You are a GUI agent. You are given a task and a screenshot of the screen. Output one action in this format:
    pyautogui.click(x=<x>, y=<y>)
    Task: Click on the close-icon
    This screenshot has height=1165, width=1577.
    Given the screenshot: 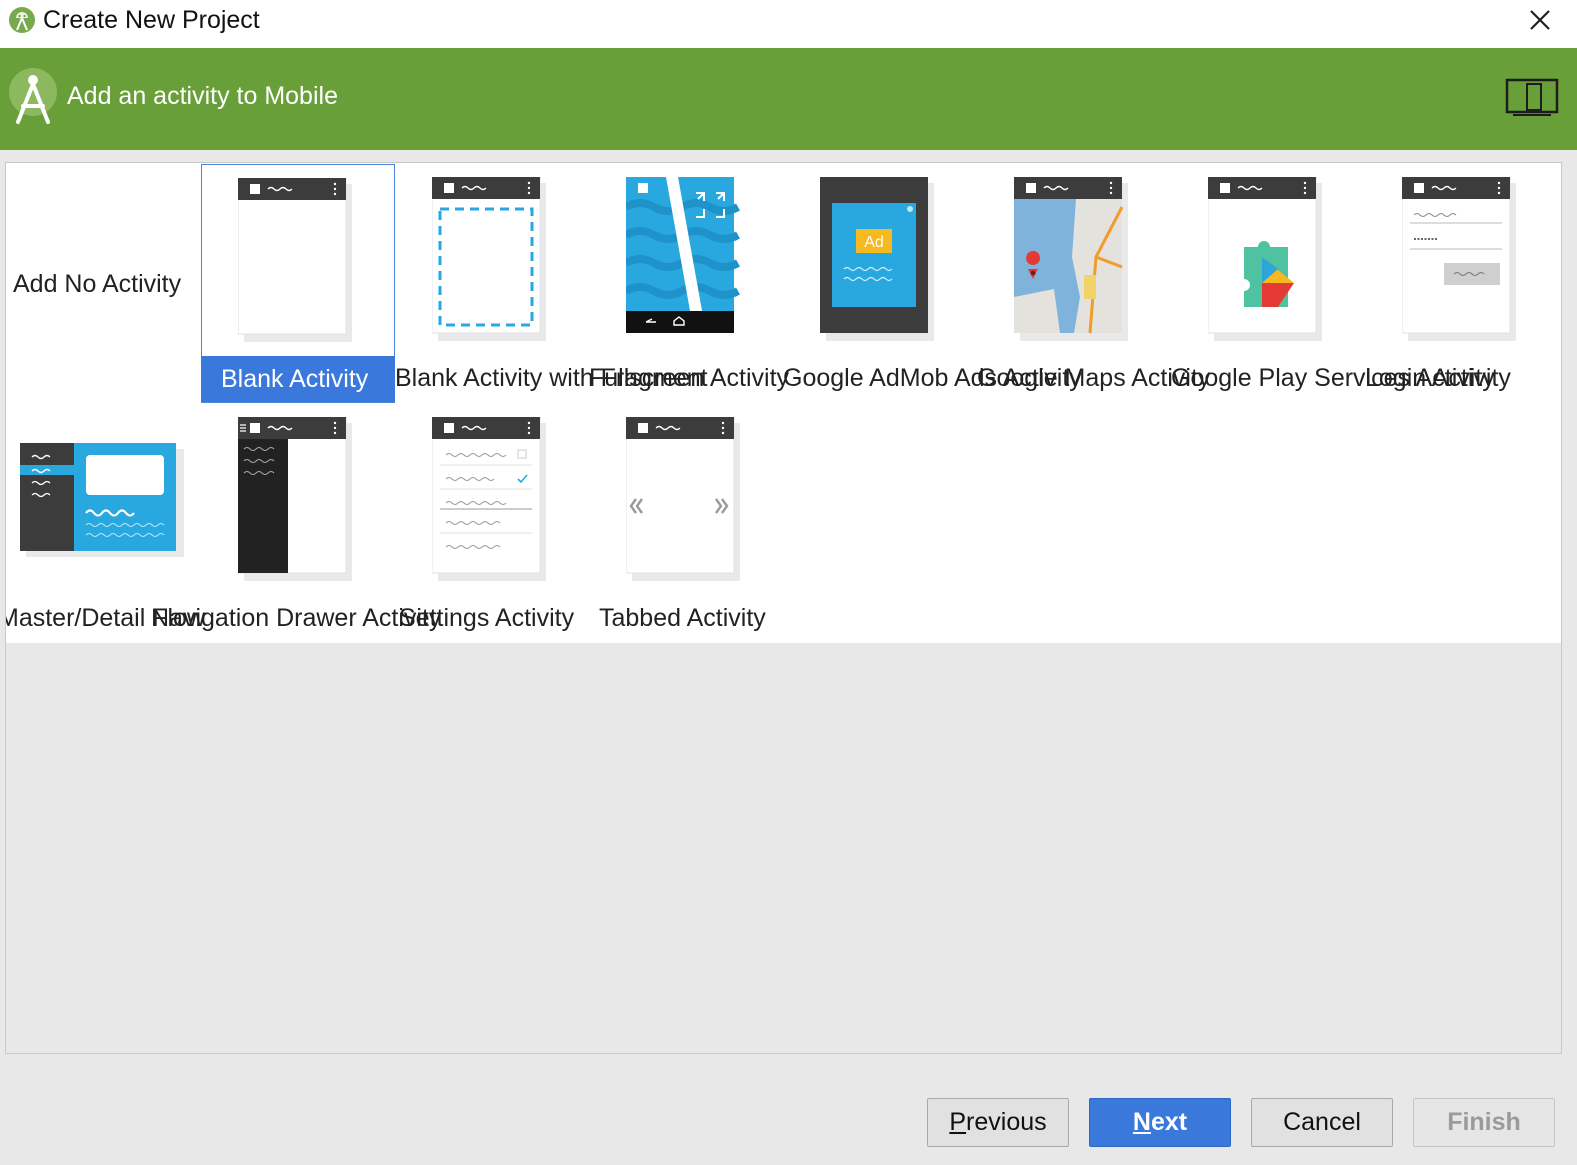 What is the action you would take?
    pyautogui.click(x=1540, y=20)
    